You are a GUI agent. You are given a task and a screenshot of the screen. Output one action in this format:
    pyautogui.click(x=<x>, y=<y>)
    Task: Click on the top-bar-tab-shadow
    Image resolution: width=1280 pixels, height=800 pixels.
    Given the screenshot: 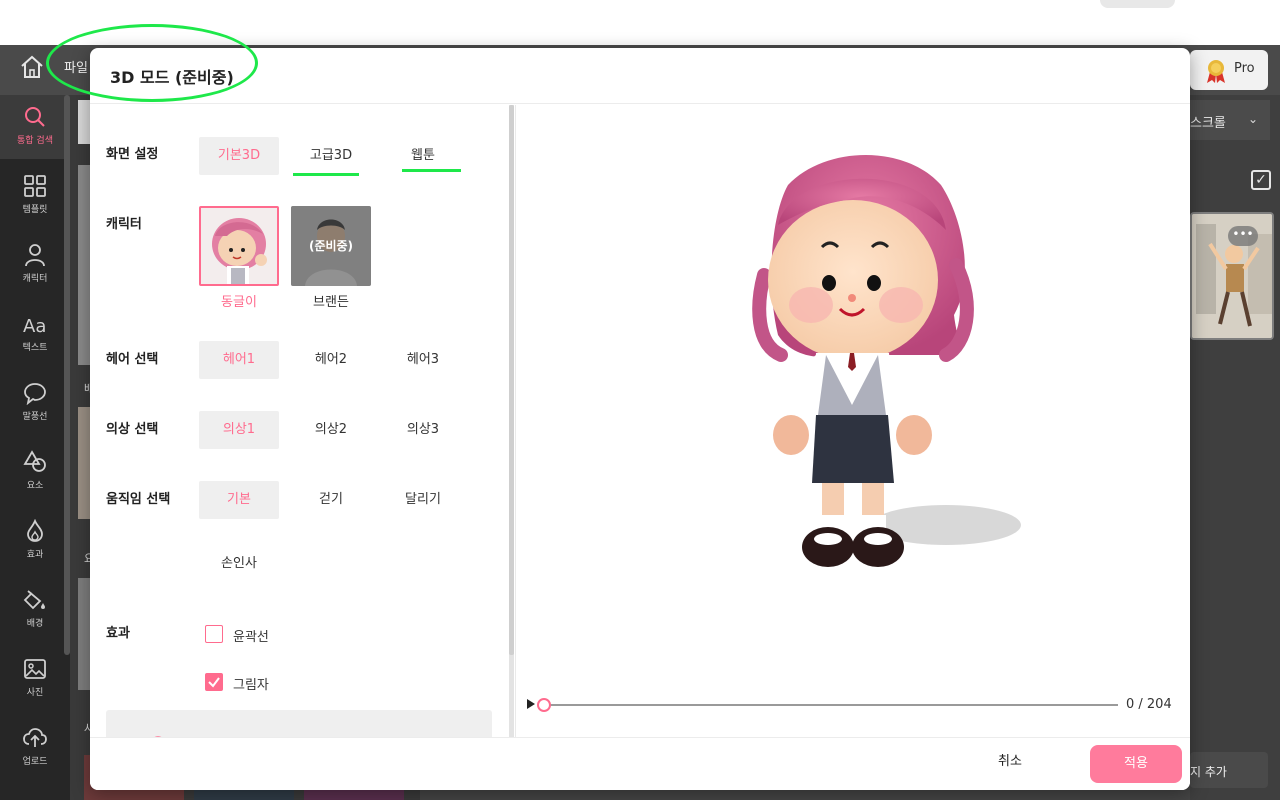 What is the action you would take?
    pyautogui.click(x=1137, y=4)
    